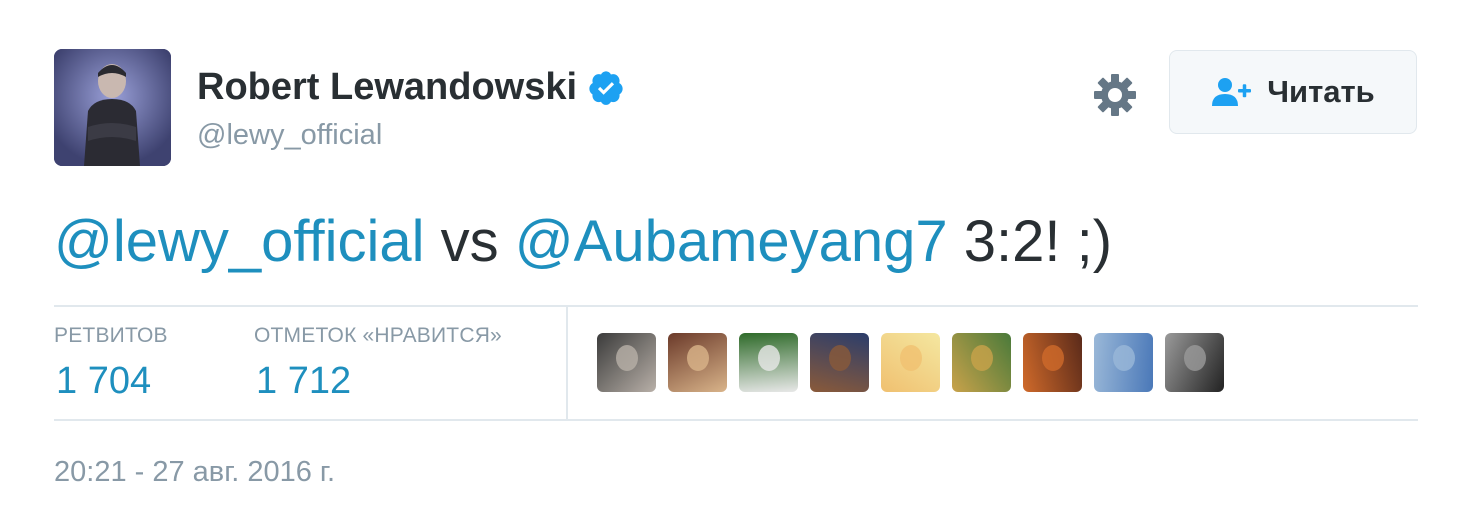  I want to click on likes-count: 1 712, so click(303, 381).